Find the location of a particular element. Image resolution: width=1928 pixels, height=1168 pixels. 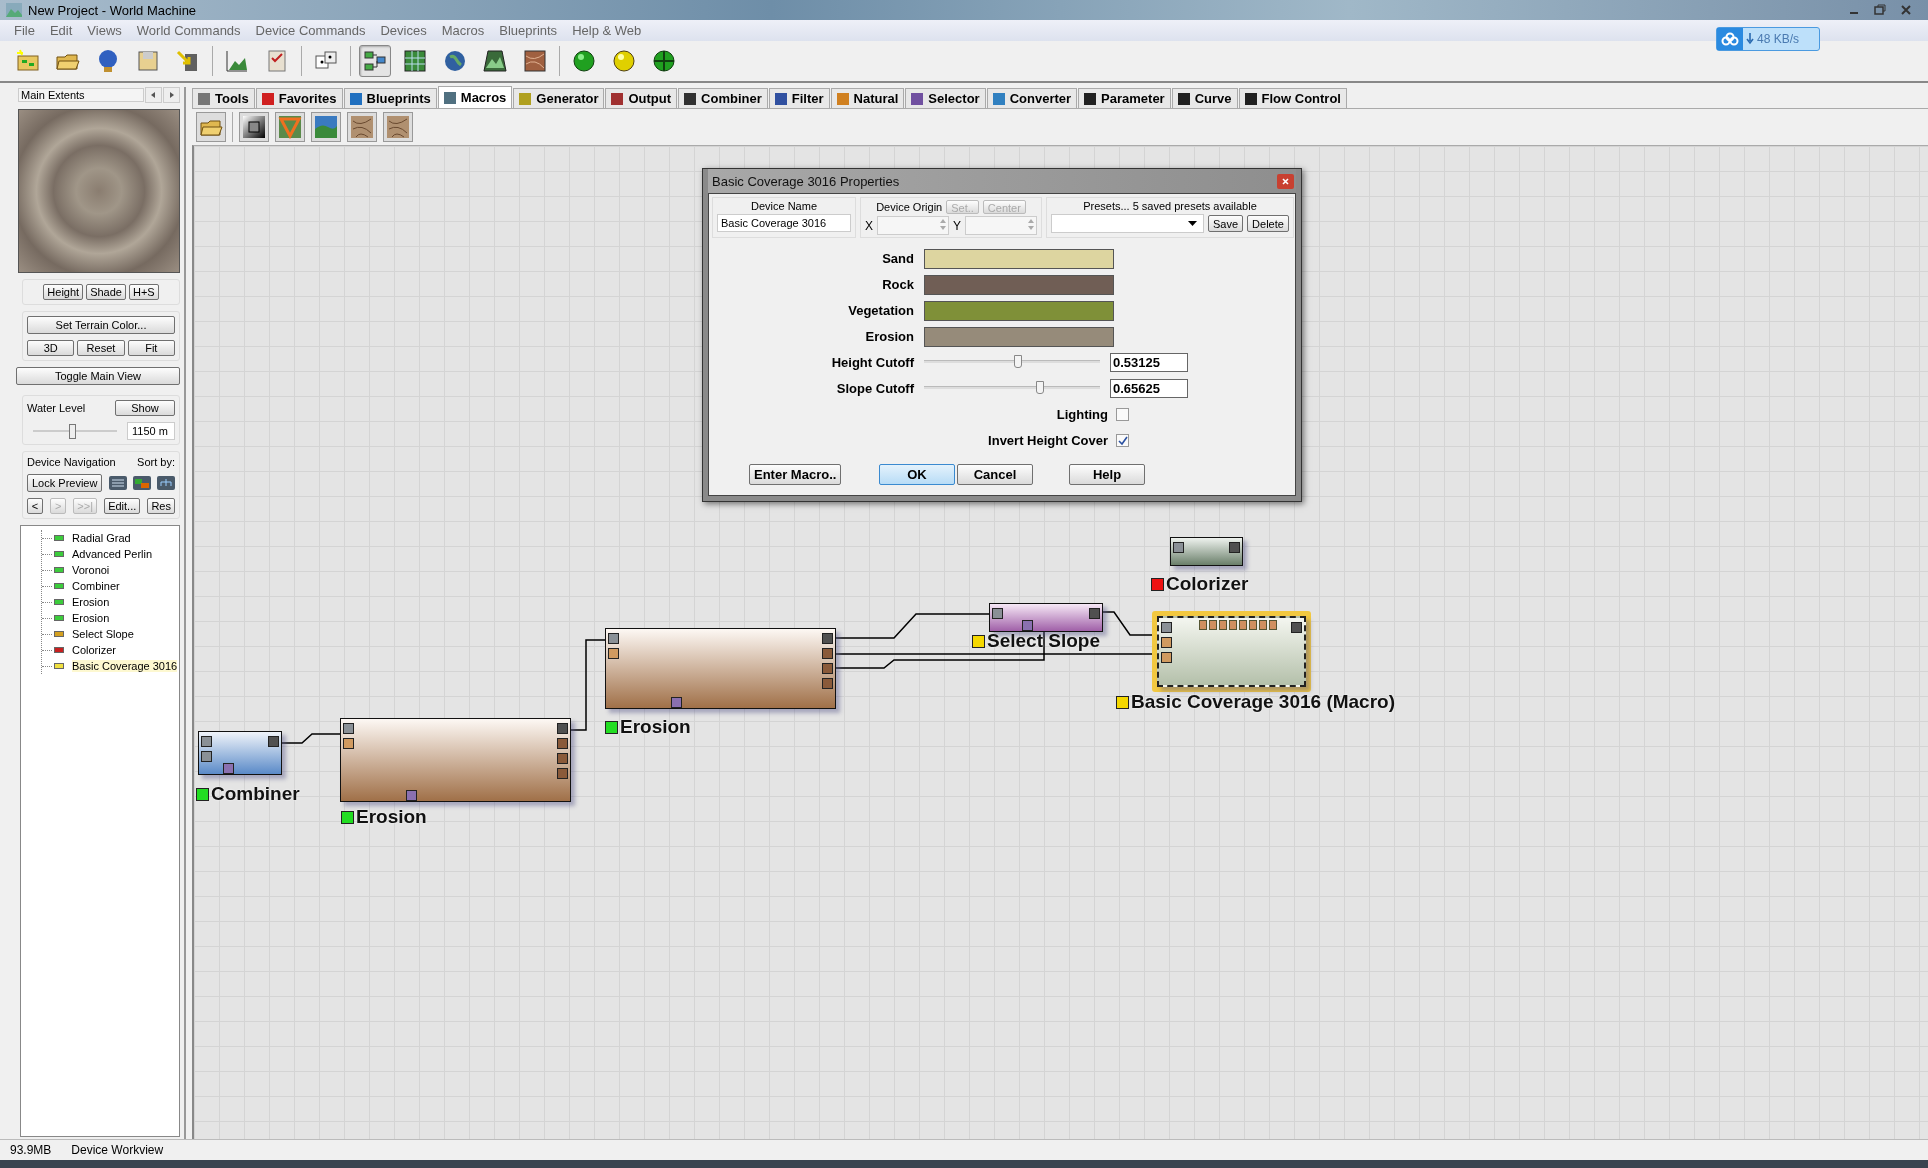

menu-item: Blueprints is located at coordinates (528, 30).